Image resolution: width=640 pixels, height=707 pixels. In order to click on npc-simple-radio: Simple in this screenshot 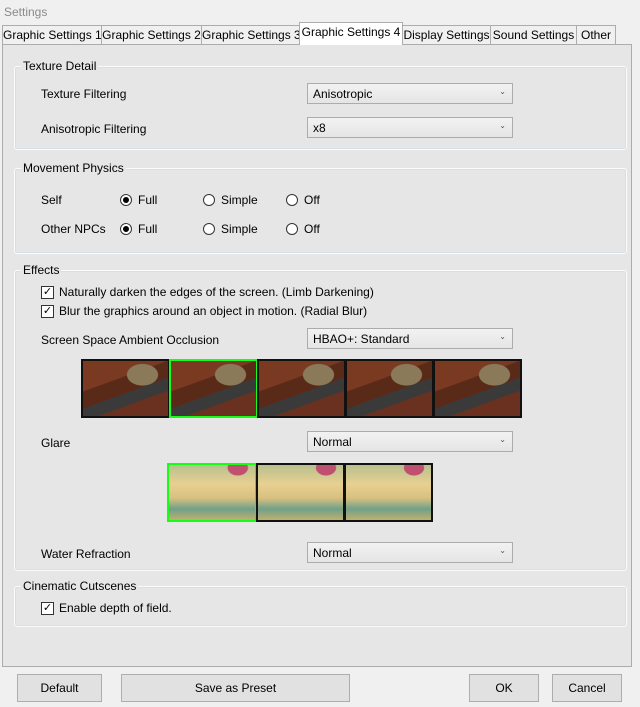, I will do `click(230, 229)`.